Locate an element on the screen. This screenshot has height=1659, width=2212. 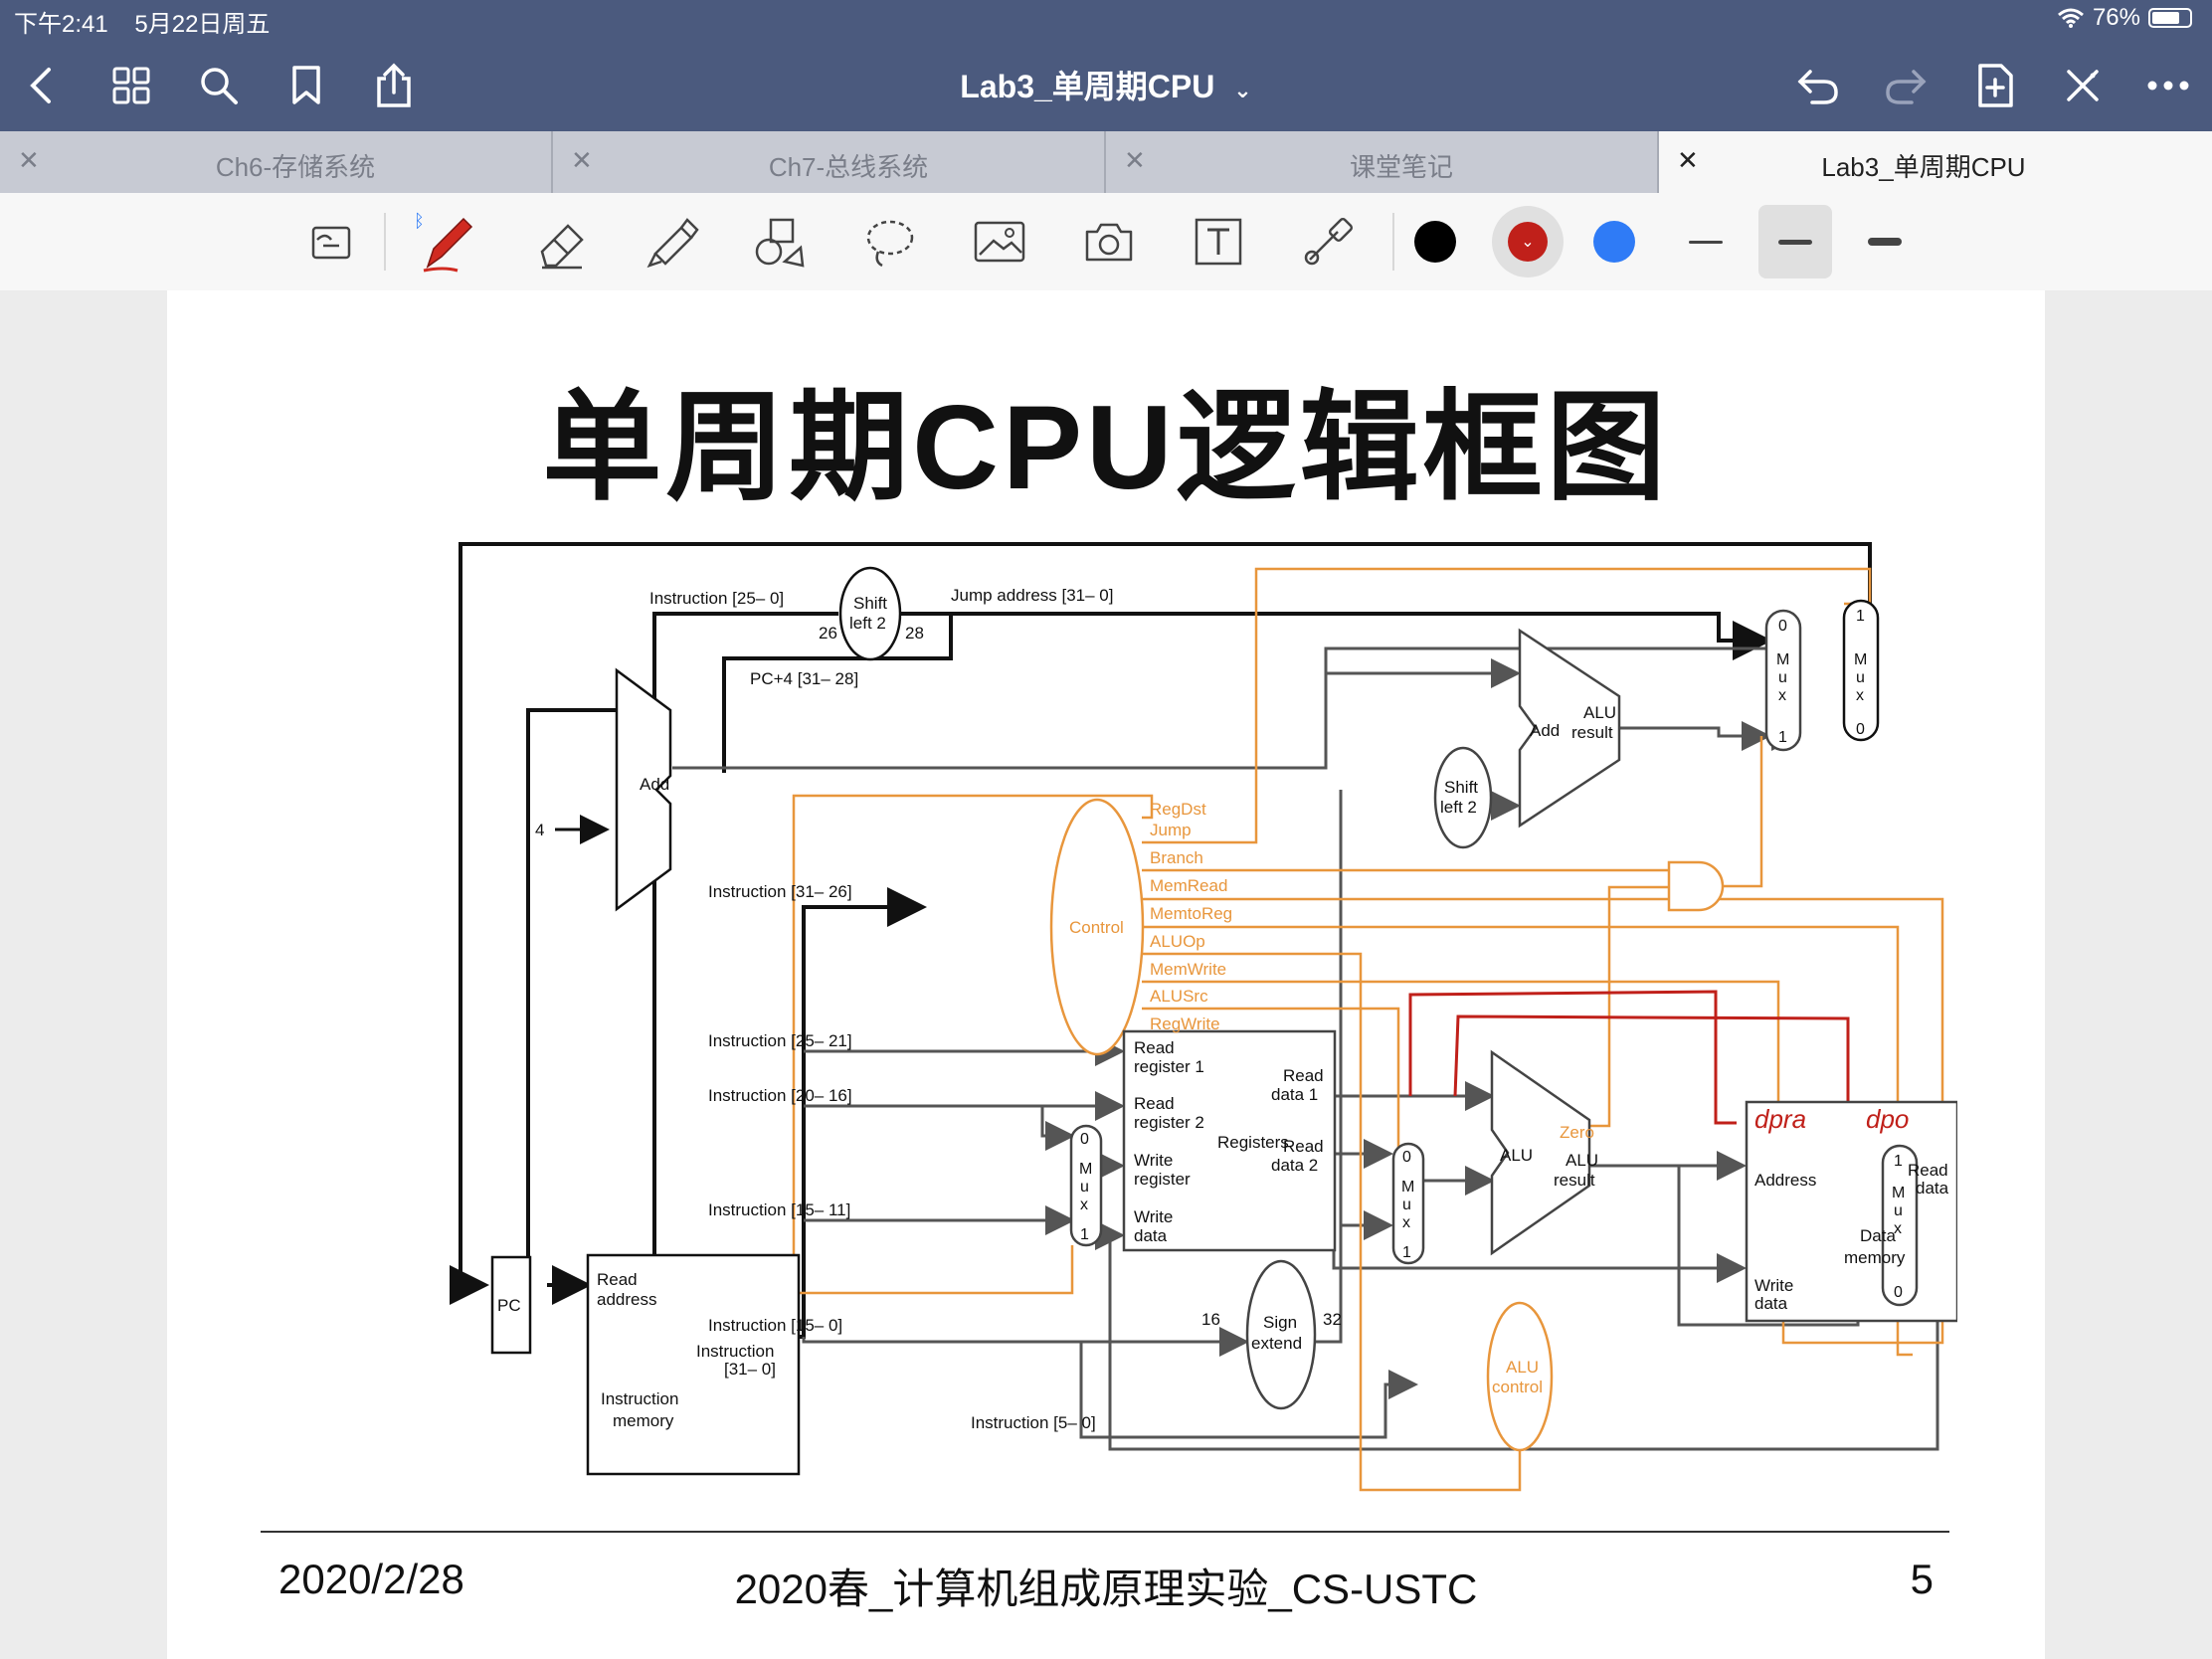
undo-icon is located at coordinates (1818, 85).